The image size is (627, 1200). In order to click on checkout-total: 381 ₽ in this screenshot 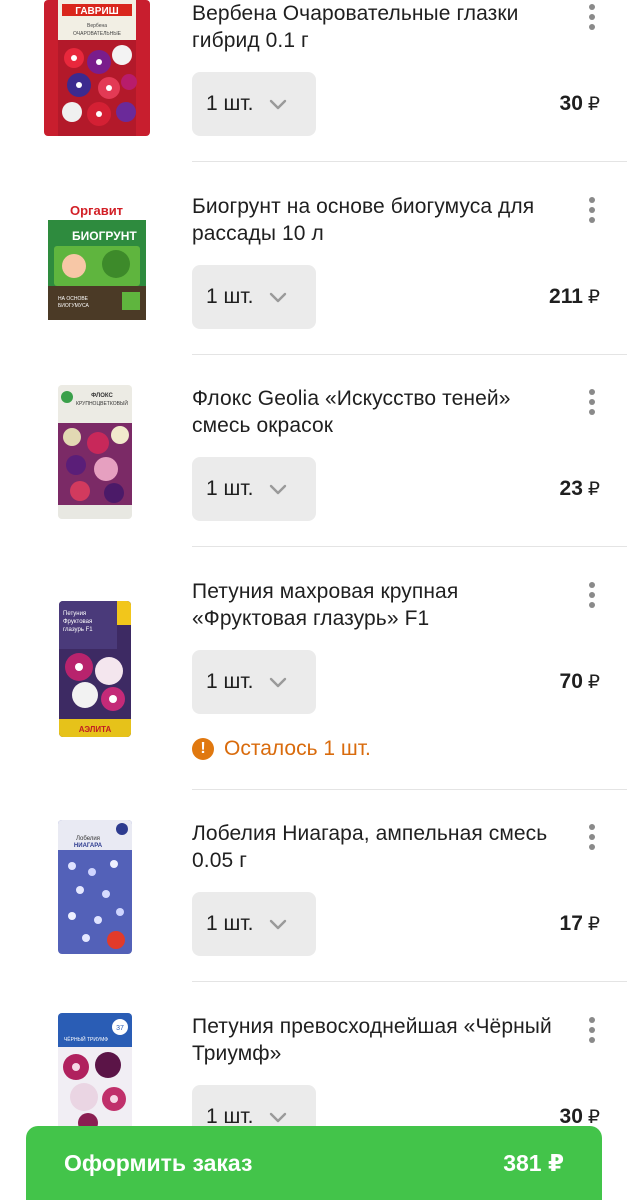, I will do `click(533, 1162)`.